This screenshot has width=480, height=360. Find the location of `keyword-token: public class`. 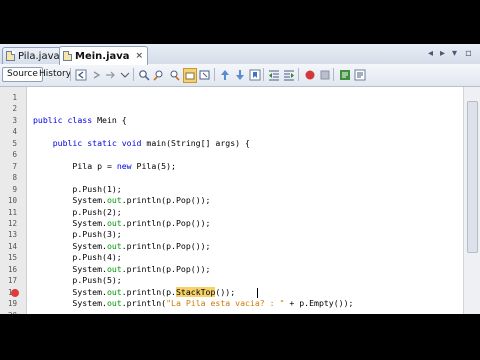

keyword-token: public class is located at coordinates (65, 119).